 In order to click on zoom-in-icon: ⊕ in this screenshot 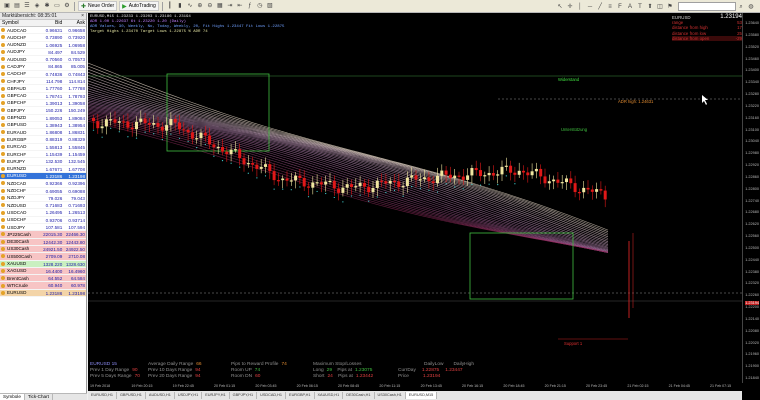, I will do `click(200, 6)`.